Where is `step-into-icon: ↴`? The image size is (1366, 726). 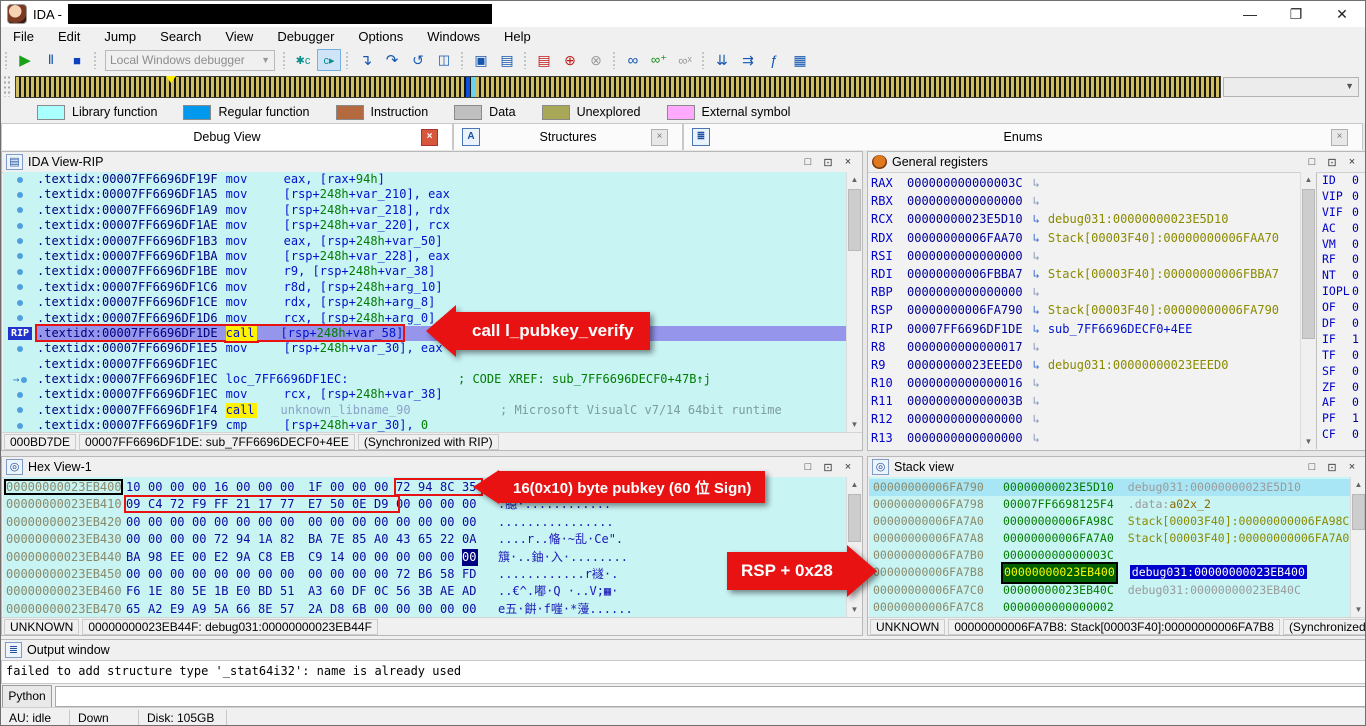
step-into-icon: ↴ is located at coordinates (366, 60).